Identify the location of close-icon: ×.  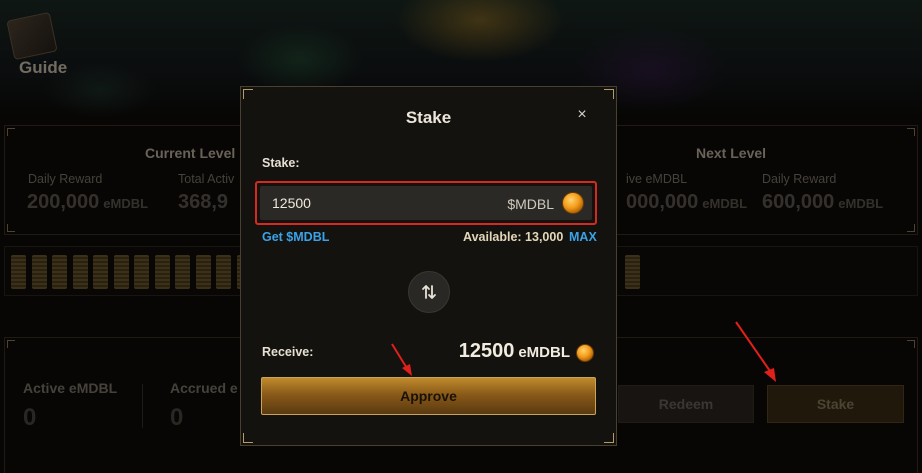
(582, 115).